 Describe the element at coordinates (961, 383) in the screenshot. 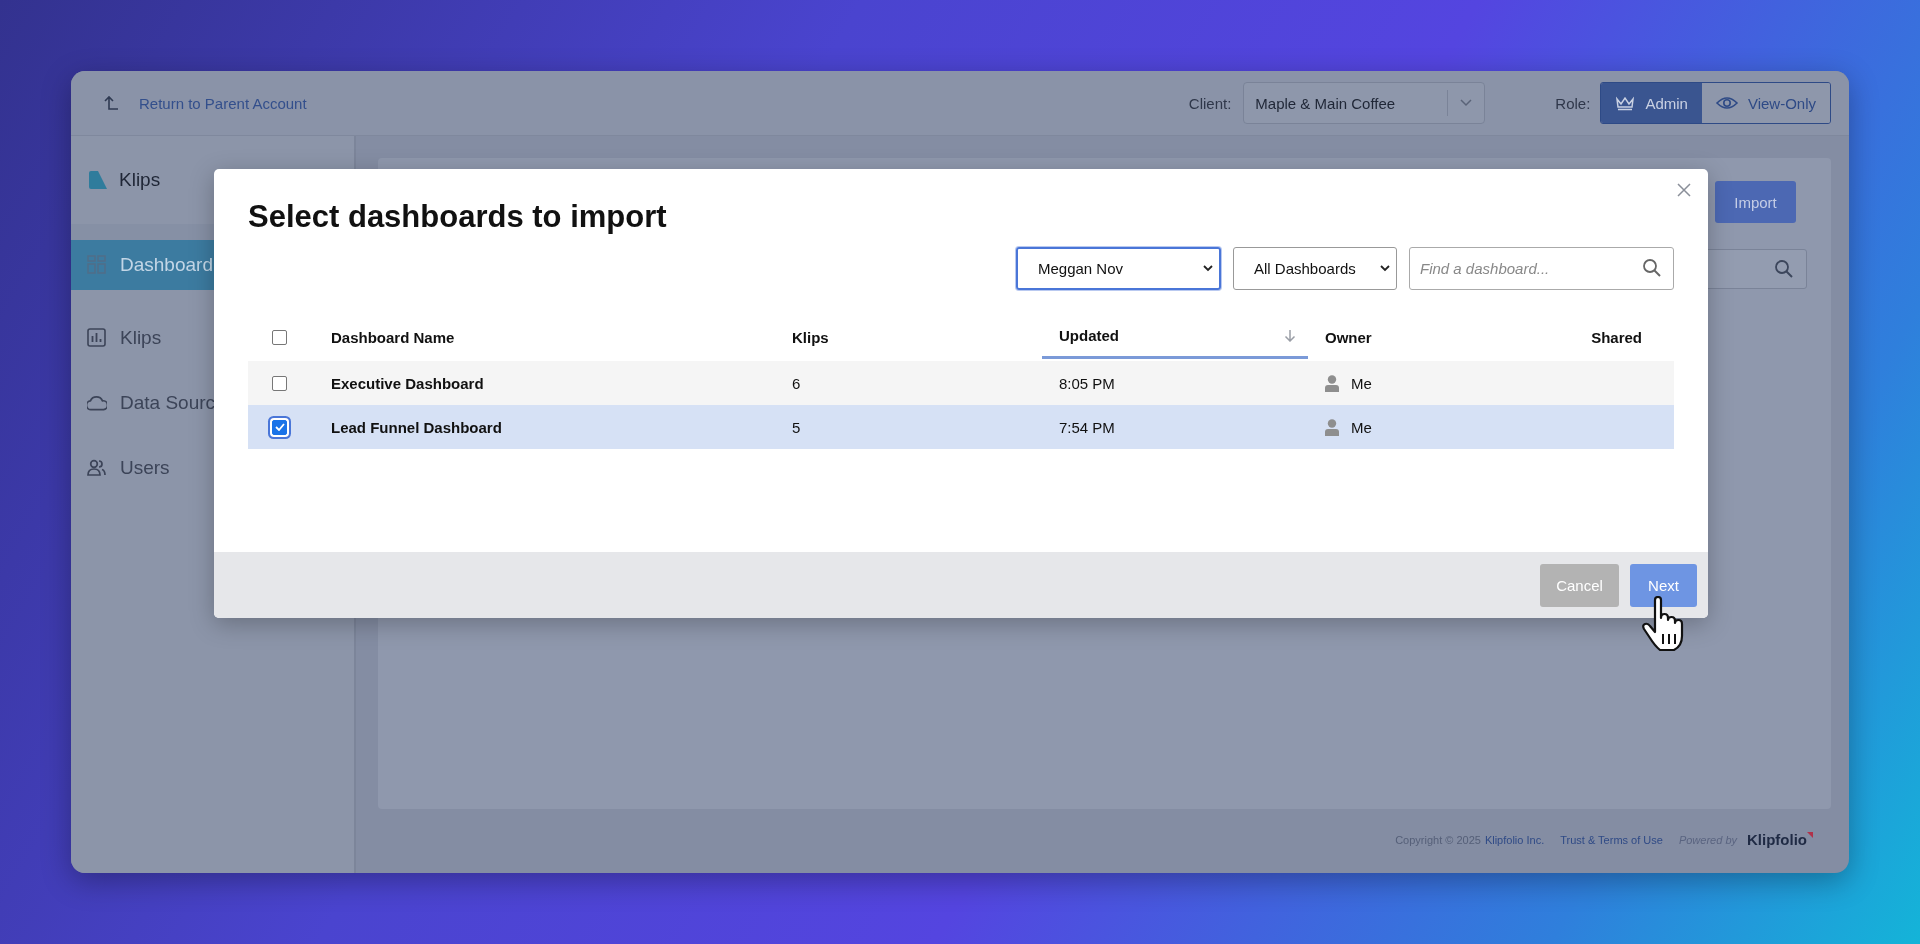

I see `table-row: Executive Dashboard 6 8:05 PM Me` at that location.